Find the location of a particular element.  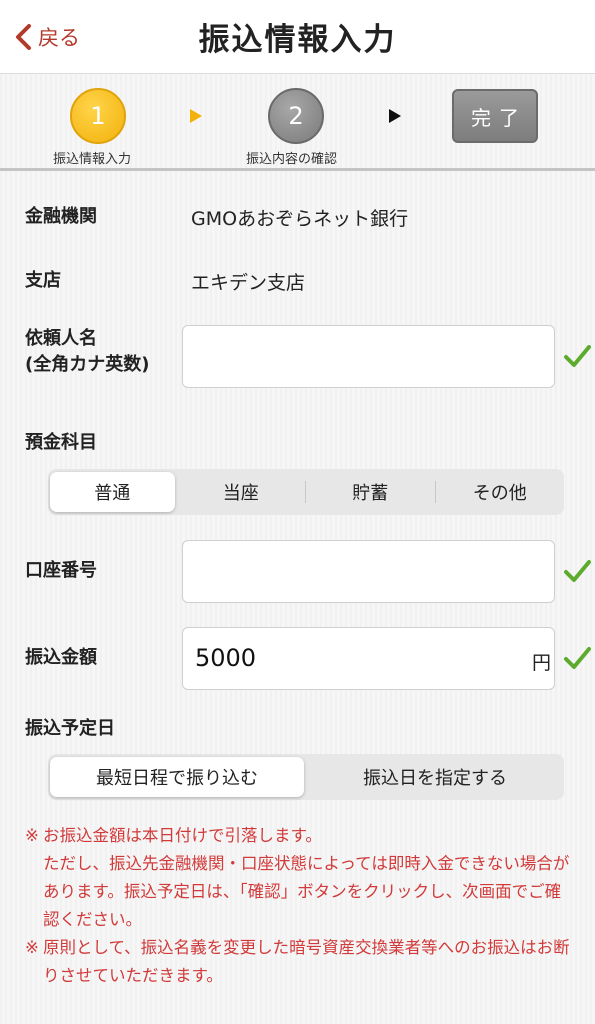

amount-value: 5000 is located at coordinates (226, 658).